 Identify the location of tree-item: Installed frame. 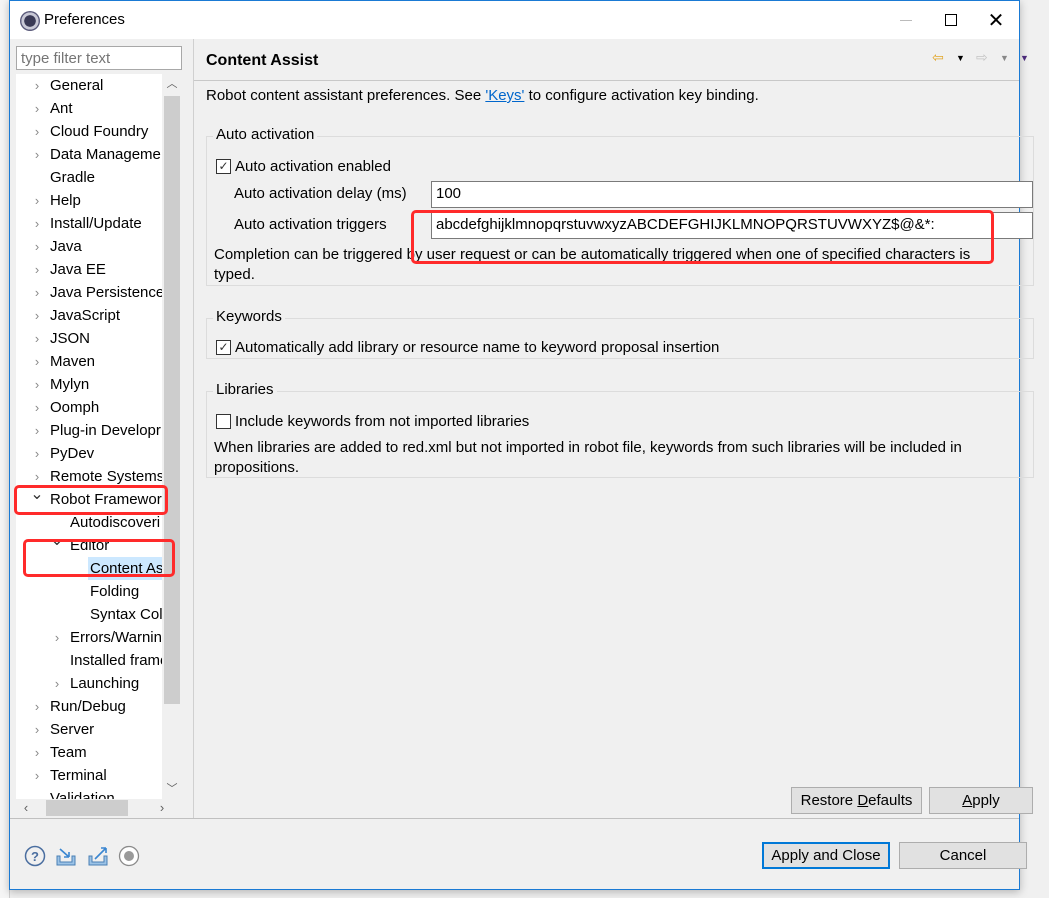
(89, 660).